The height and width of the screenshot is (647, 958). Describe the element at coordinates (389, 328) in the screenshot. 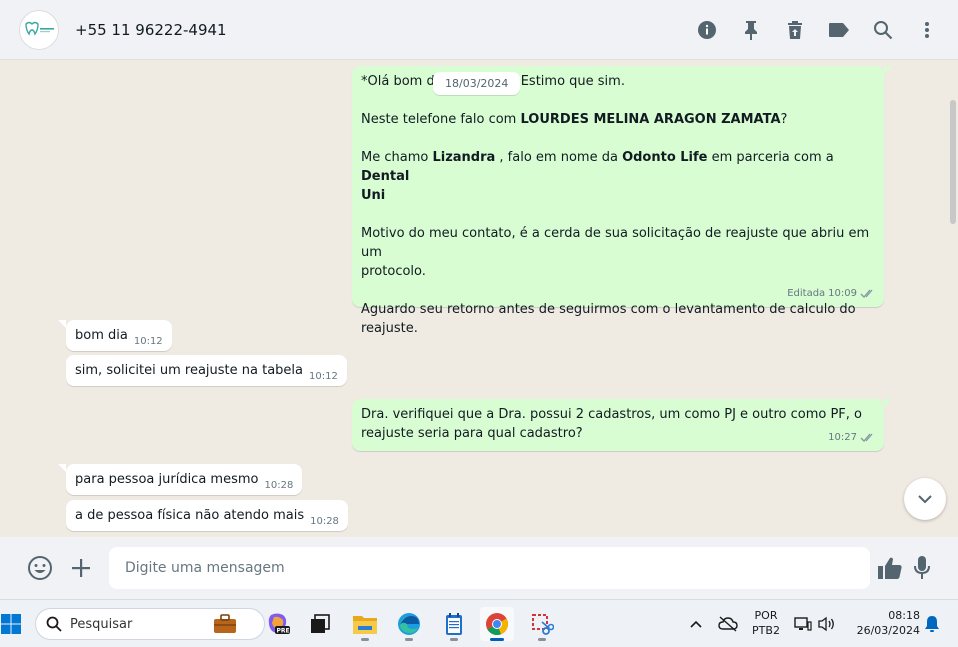

I see `message-line: reajuste.` at that location.